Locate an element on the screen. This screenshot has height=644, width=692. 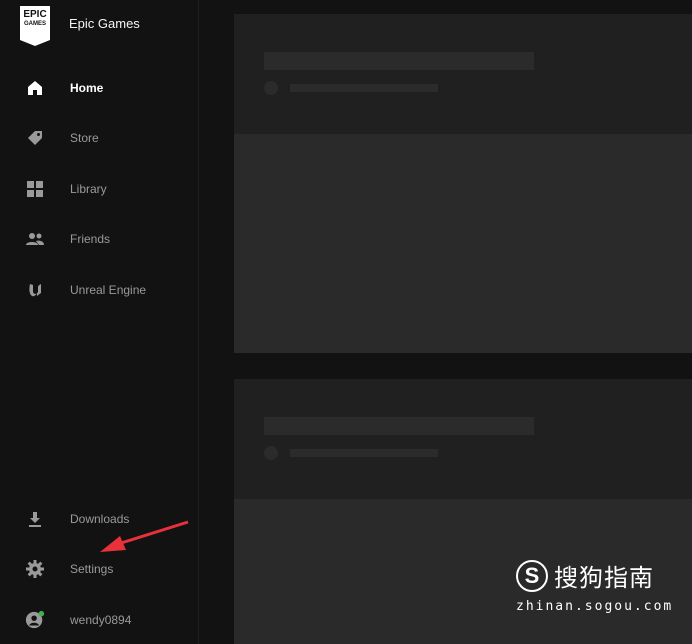
nav-user: wendy0894 is located at coordinates (99, 620).